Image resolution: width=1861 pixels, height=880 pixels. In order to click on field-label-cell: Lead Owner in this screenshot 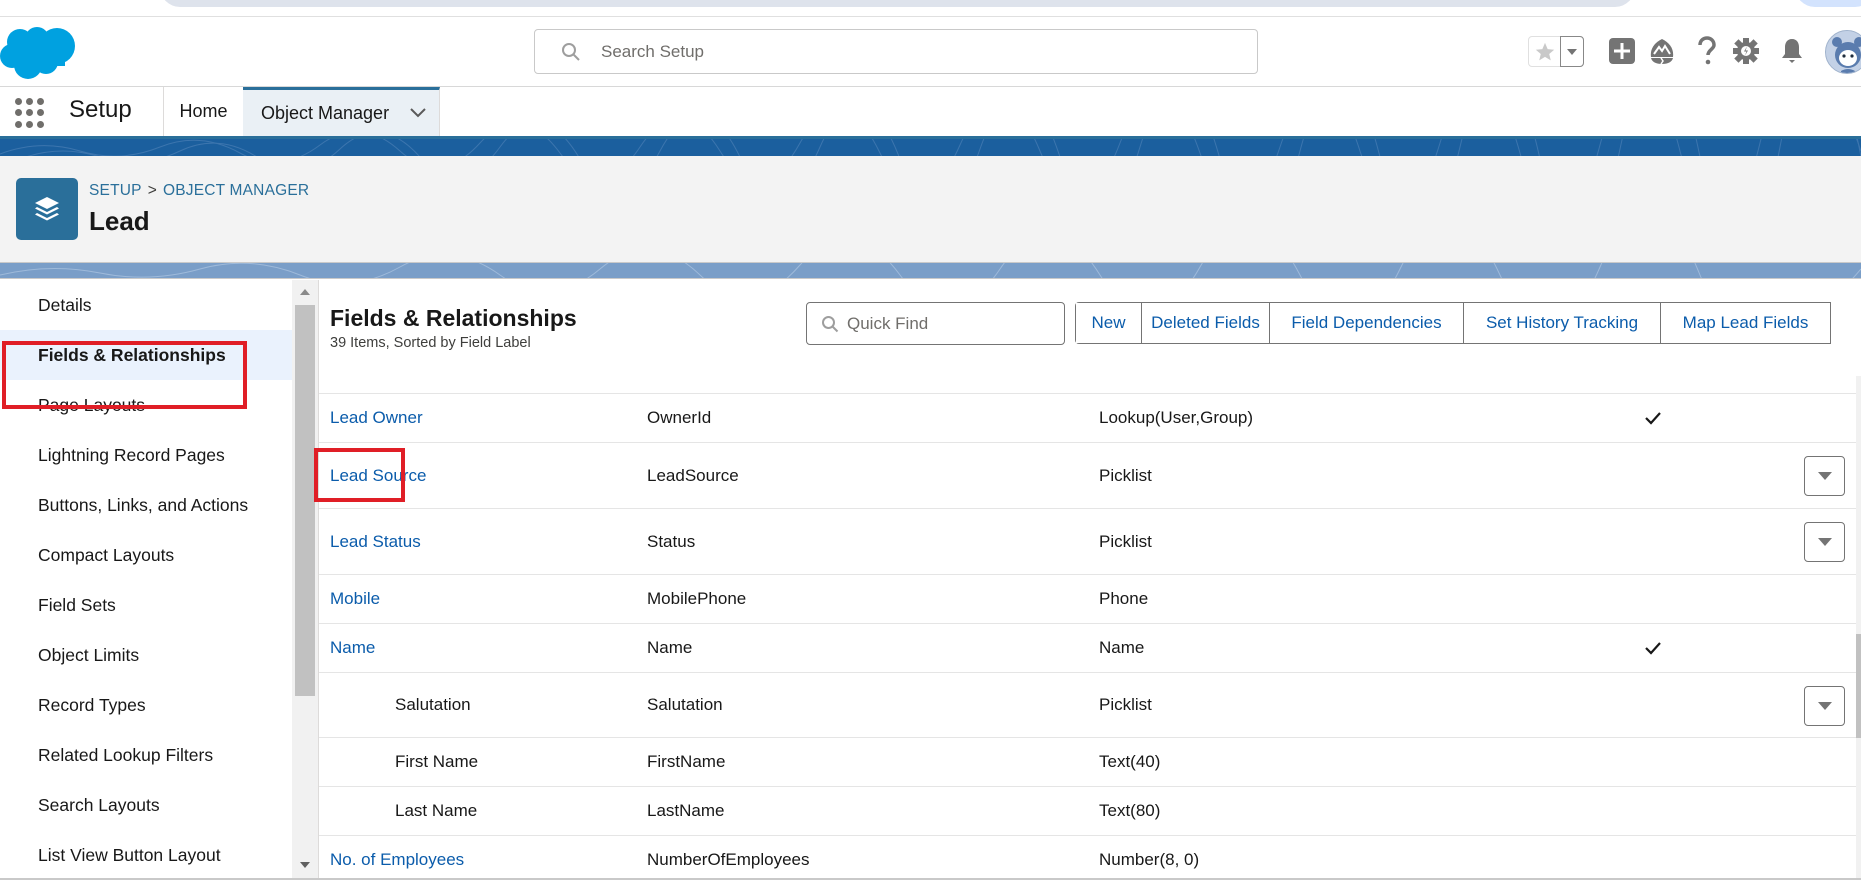, I will do `click(376, 418)`.